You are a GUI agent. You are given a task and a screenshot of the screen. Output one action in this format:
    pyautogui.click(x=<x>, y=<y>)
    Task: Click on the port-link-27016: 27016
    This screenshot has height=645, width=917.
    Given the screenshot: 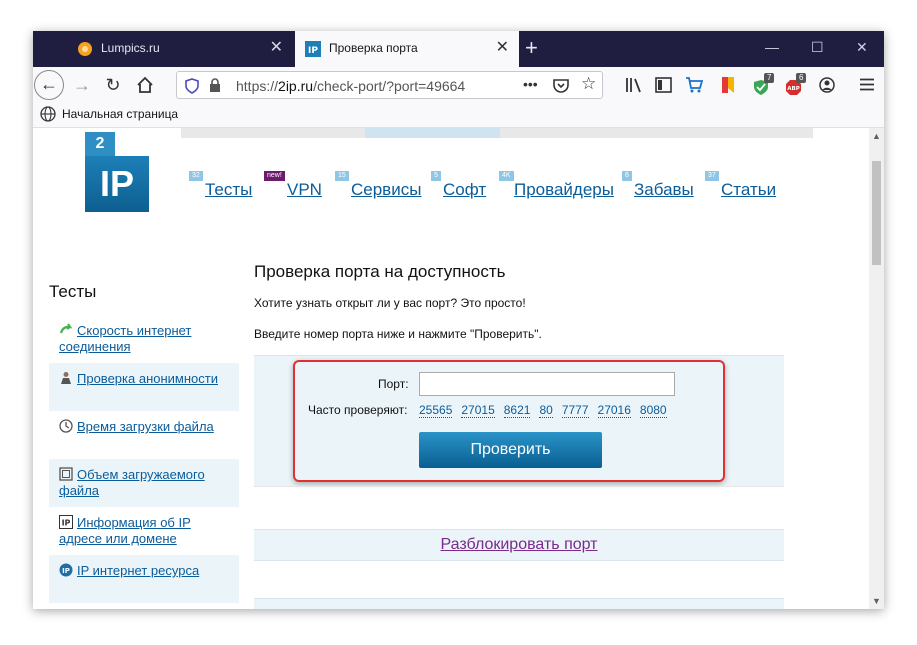 What is the action you would take?
    pyautogui.click(x=614, y=410)
    